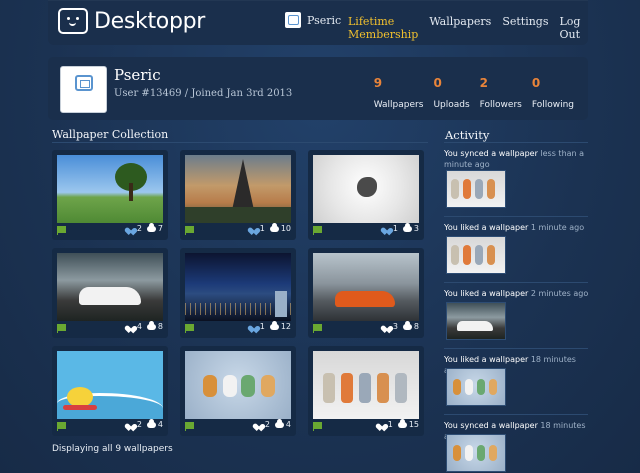  I want to click on user-avatar-icon, so click(293, 20).